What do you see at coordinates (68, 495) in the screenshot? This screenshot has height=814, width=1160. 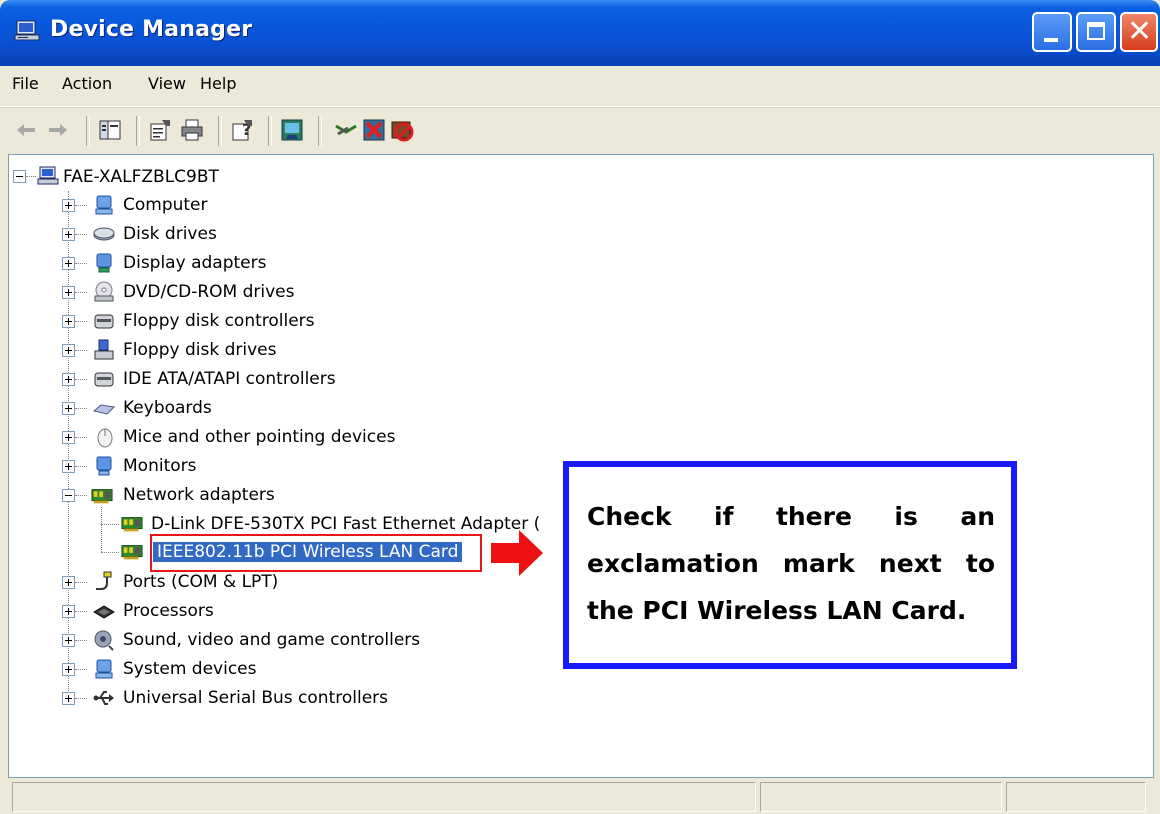 I see `tree-collapse-network` at bounding box center [68, 495].